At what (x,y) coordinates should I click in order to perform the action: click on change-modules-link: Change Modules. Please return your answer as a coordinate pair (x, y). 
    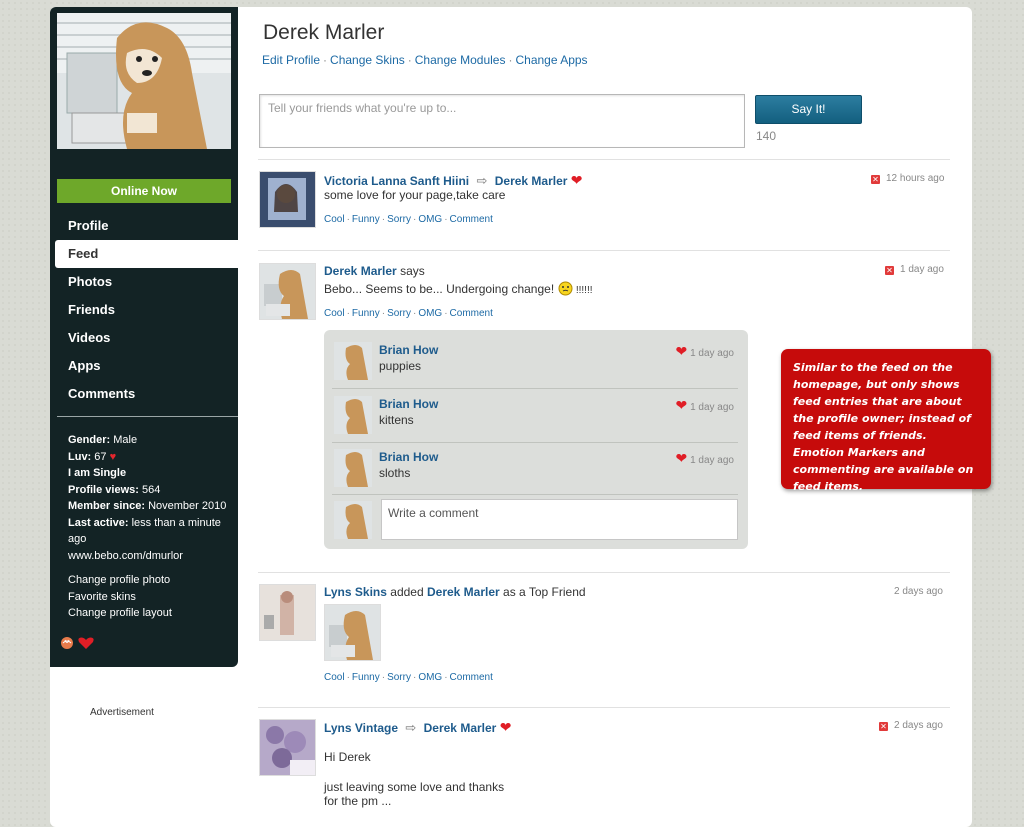
    Looking at the image, I should click on (460, 60).